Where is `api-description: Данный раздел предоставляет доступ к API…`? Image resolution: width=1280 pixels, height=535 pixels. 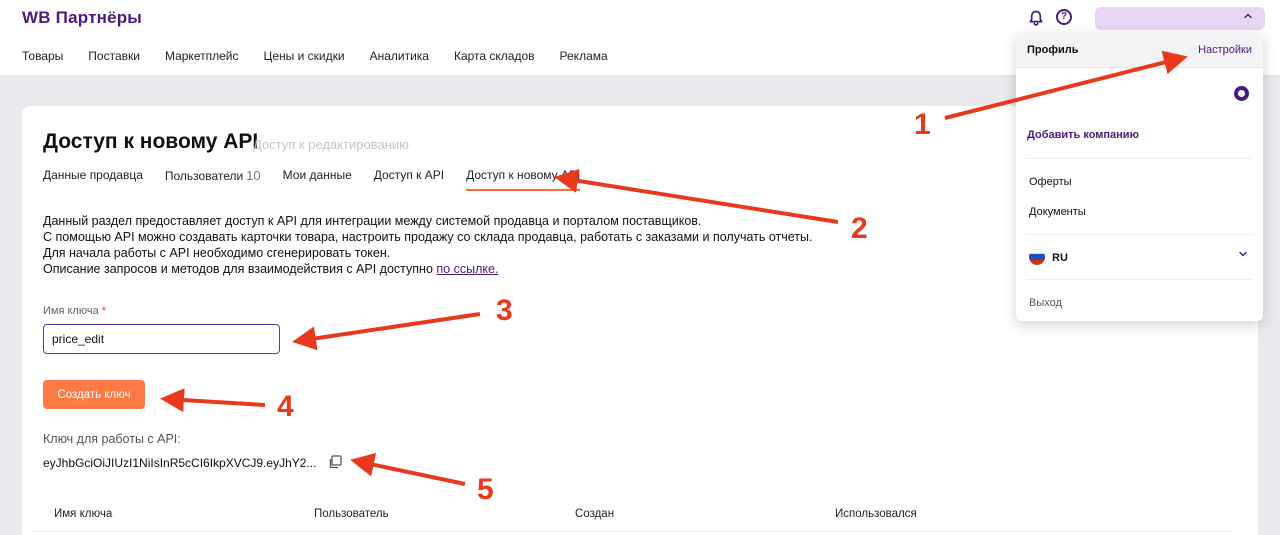 api-description: Данный раздел предоставляет доступ к API… is located at coordinates (428, 245).